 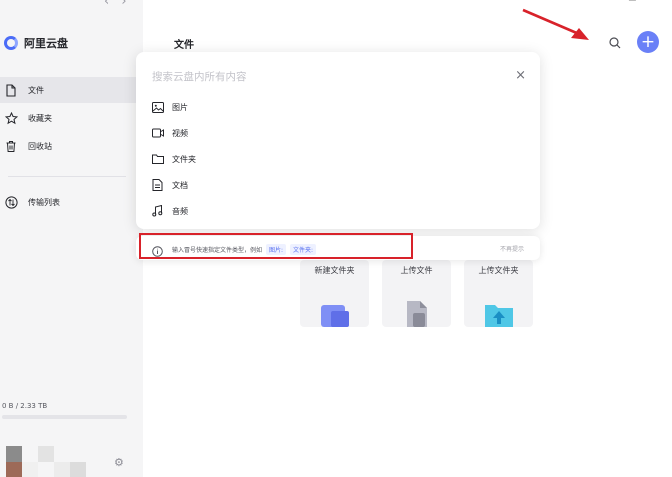 What do you see at coordinates (648, 42) in the screenshot?
I see `add-button: +` at bounding box center [648, 42].